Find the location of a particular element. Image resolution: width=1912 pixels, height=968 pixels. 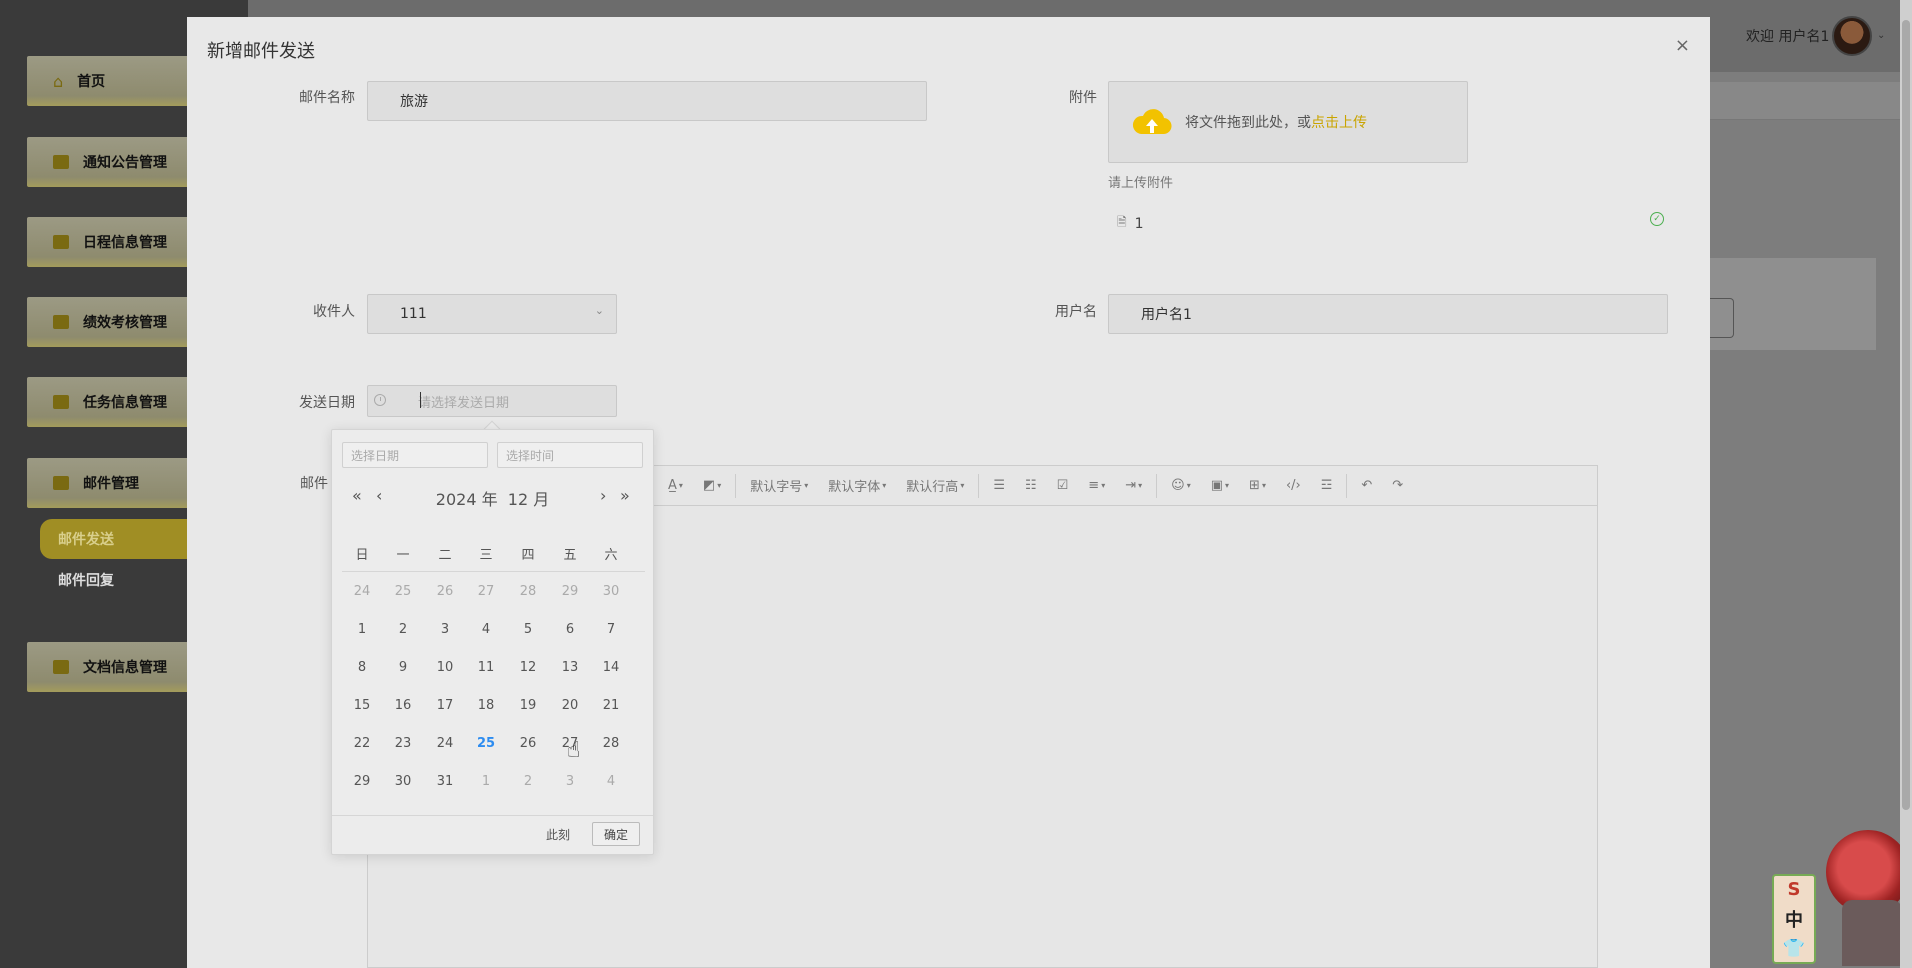

calendar-day: 16 is located at coordinates (403, 705).